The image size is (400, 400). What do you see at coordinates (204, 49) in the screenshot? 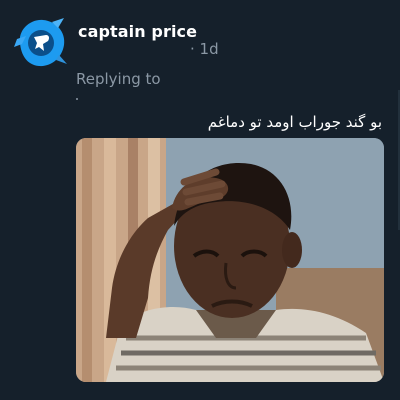
I see `tweet-timestamp: · 1d` at bounding box center [204, 49].